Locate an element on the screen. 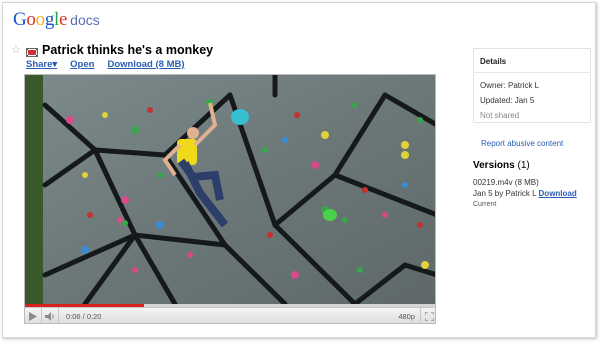  fullscreen-icon is located at coordinates (429, 316).